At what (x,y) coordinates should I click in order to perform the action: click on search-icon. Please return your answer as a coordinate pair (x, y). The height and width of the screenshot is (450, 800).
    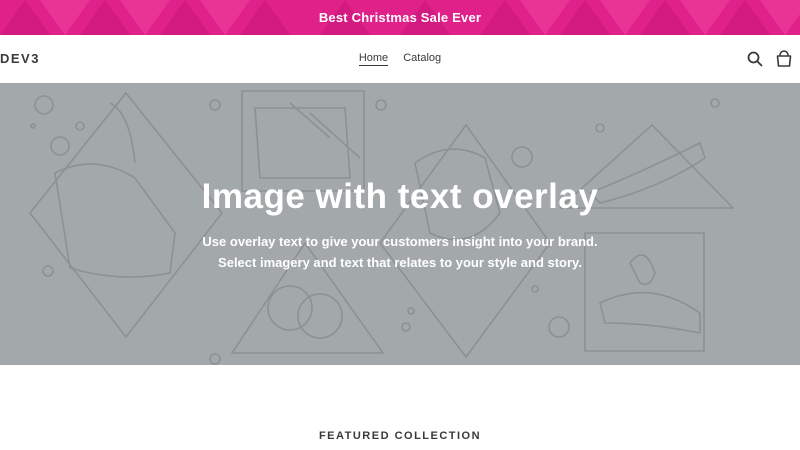
    Looking at the image, I should click on (755, 59).